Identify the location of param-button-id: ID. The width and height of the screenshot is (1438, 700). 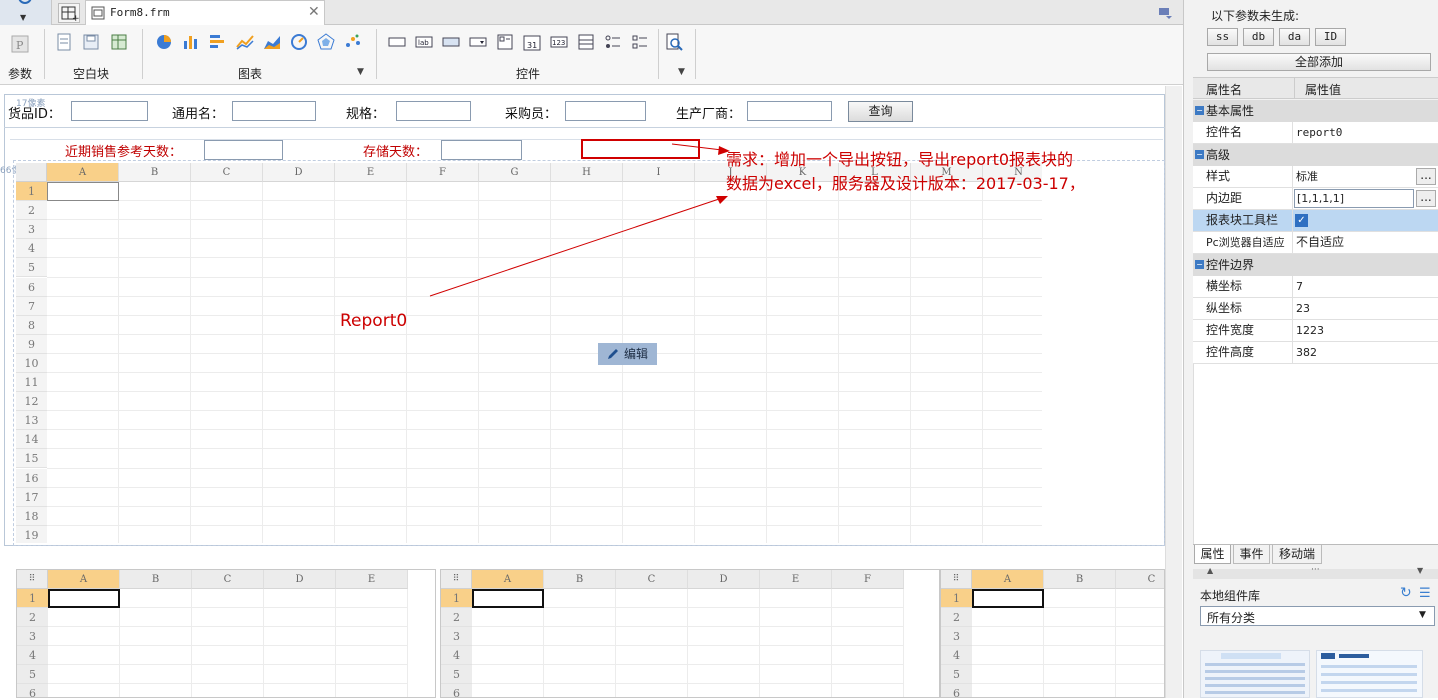
(1330, 37).